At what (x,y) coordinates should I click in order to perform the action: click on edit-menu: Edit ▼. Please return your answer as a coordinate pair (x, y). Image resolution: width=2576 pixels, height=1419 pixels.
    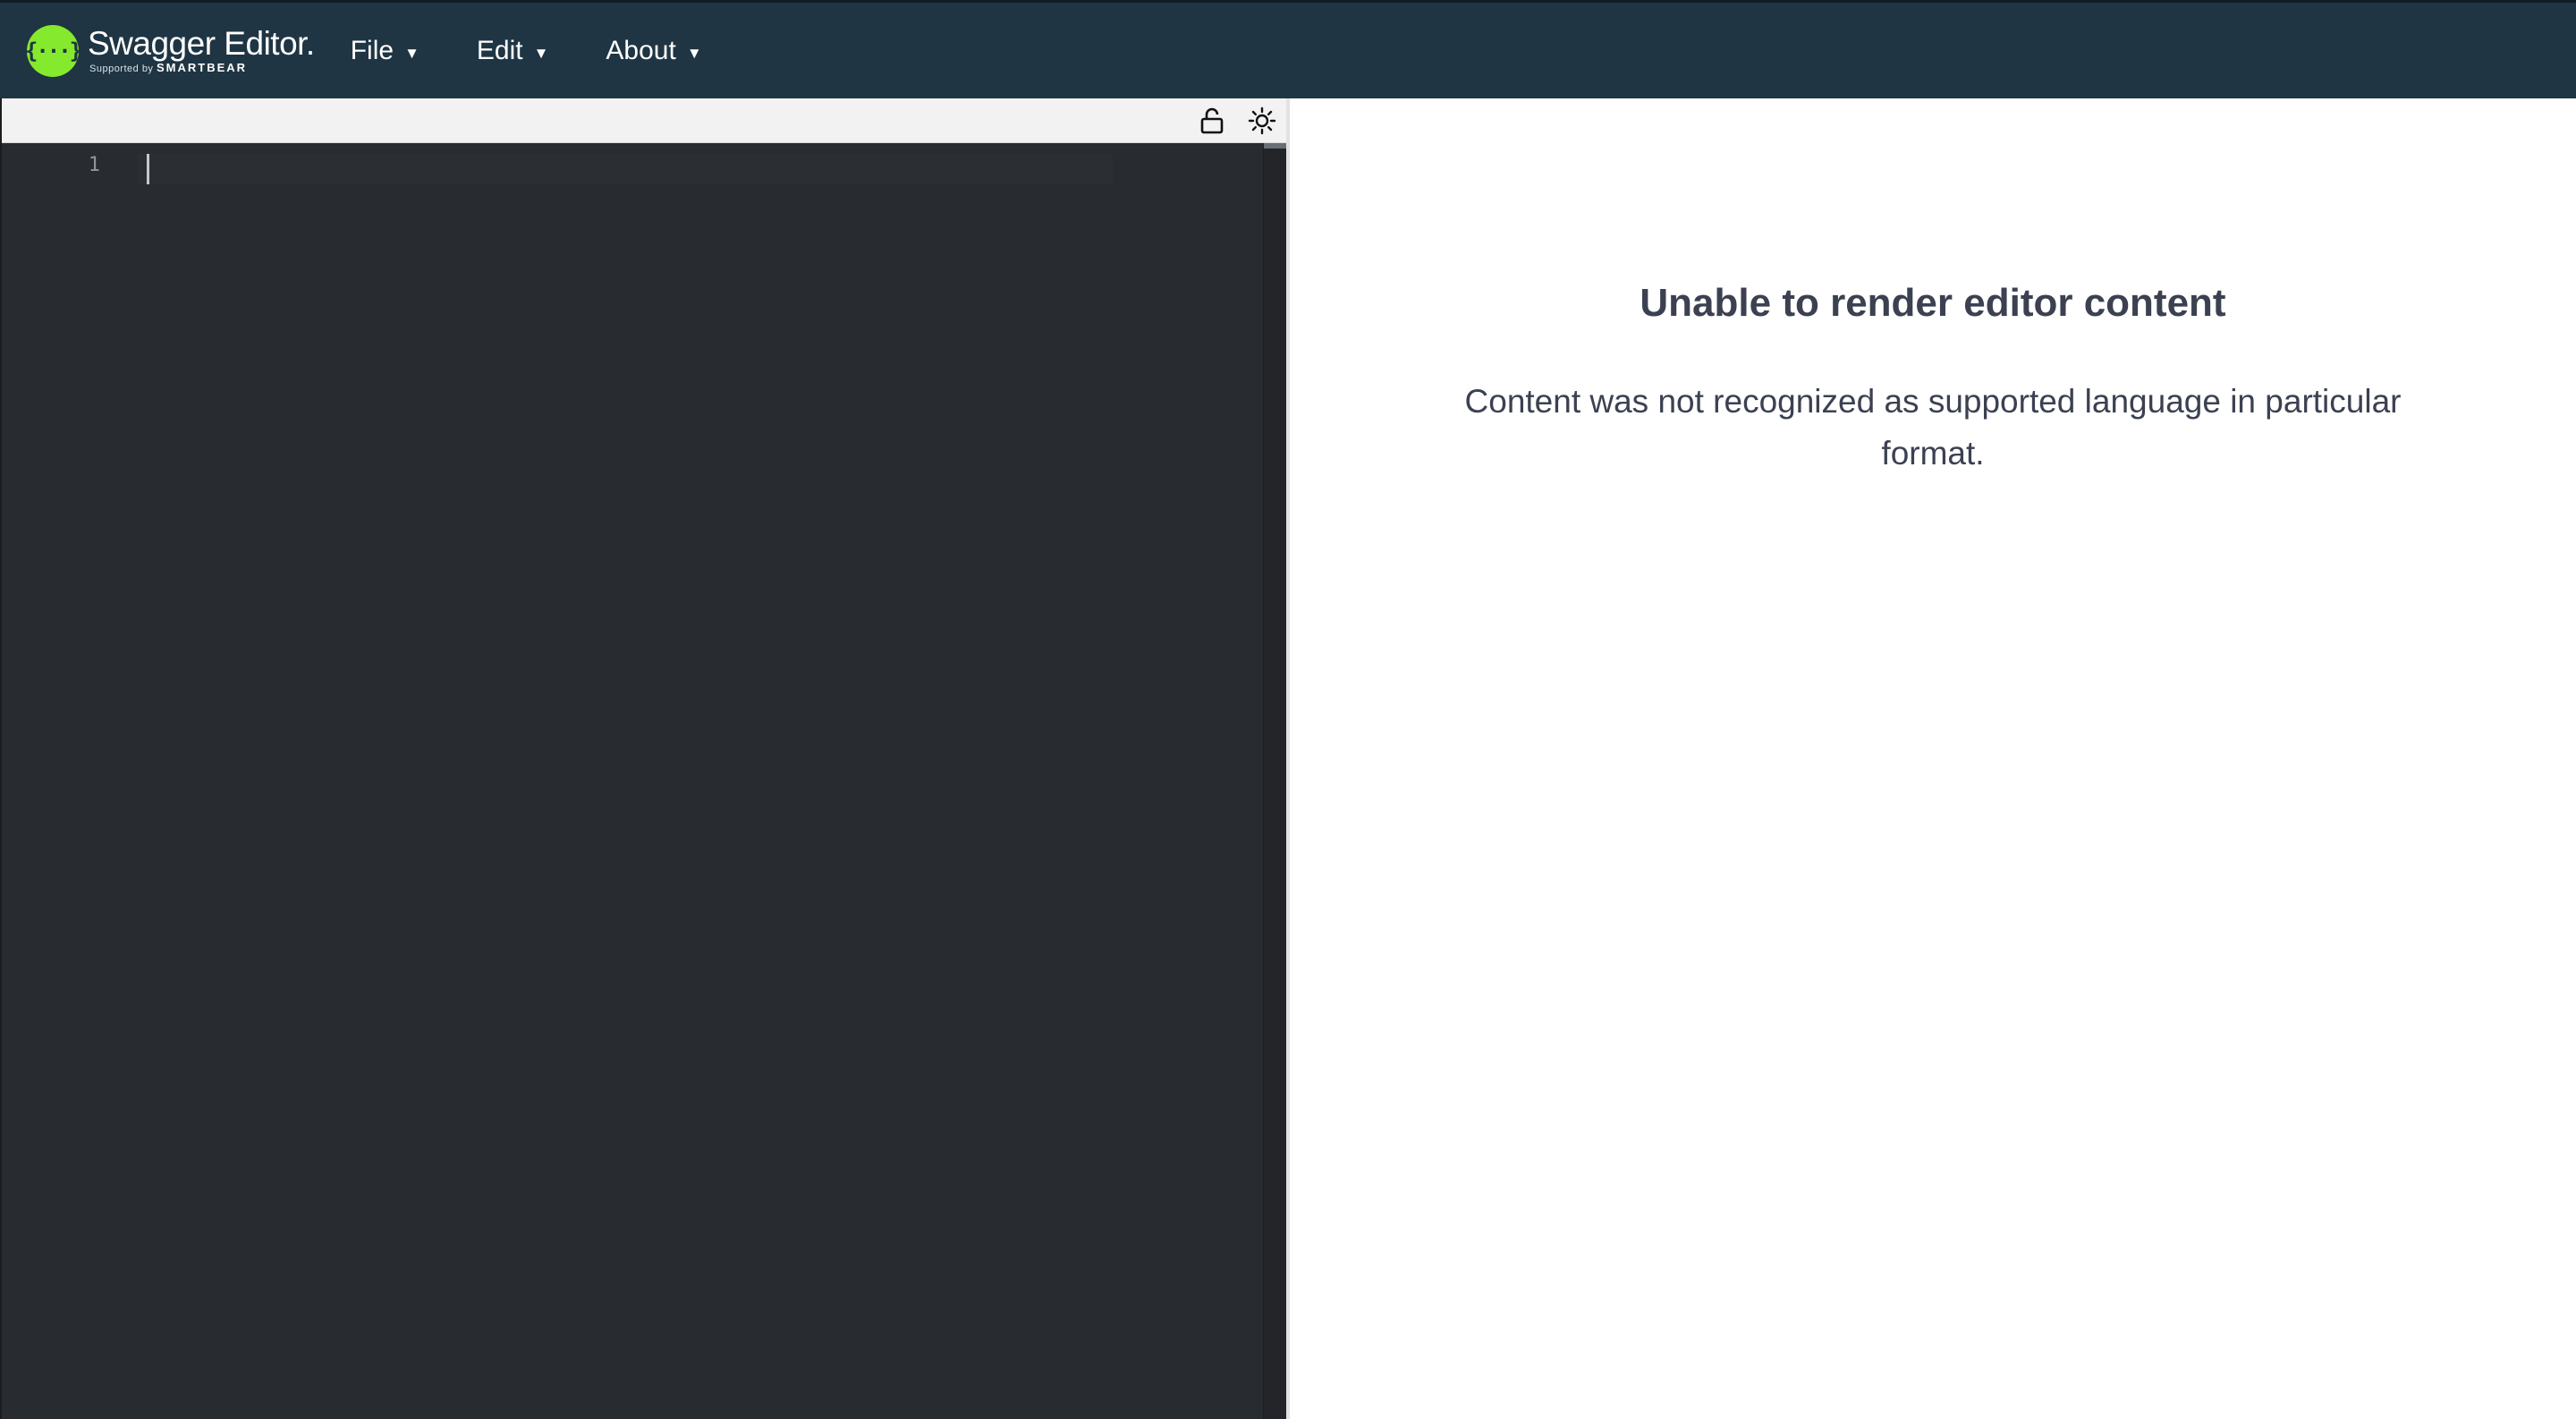
    Looking at the image, I should click on (513, 51).